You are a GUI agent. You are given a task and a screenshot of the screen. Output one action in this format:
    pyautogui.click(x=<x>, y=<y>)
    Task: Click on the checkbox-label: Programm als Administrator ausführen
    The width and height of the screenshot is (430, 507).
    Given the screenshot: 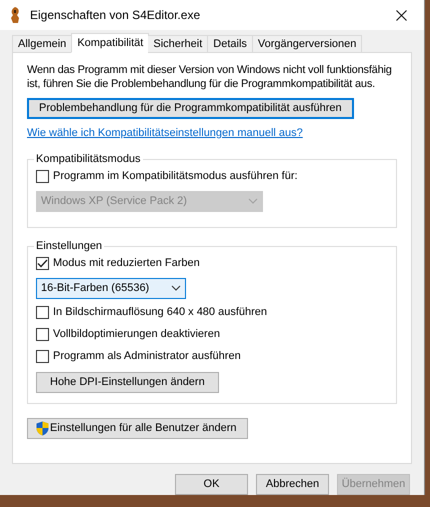 What is the action you would take?
    pyautogui.click(x=147, y=356)
    